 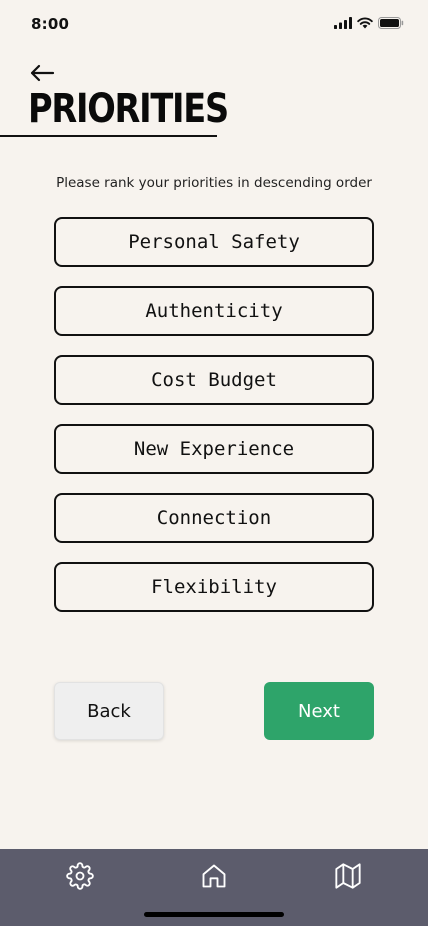 I want to click on map-icon, so click(x=348, y=876).